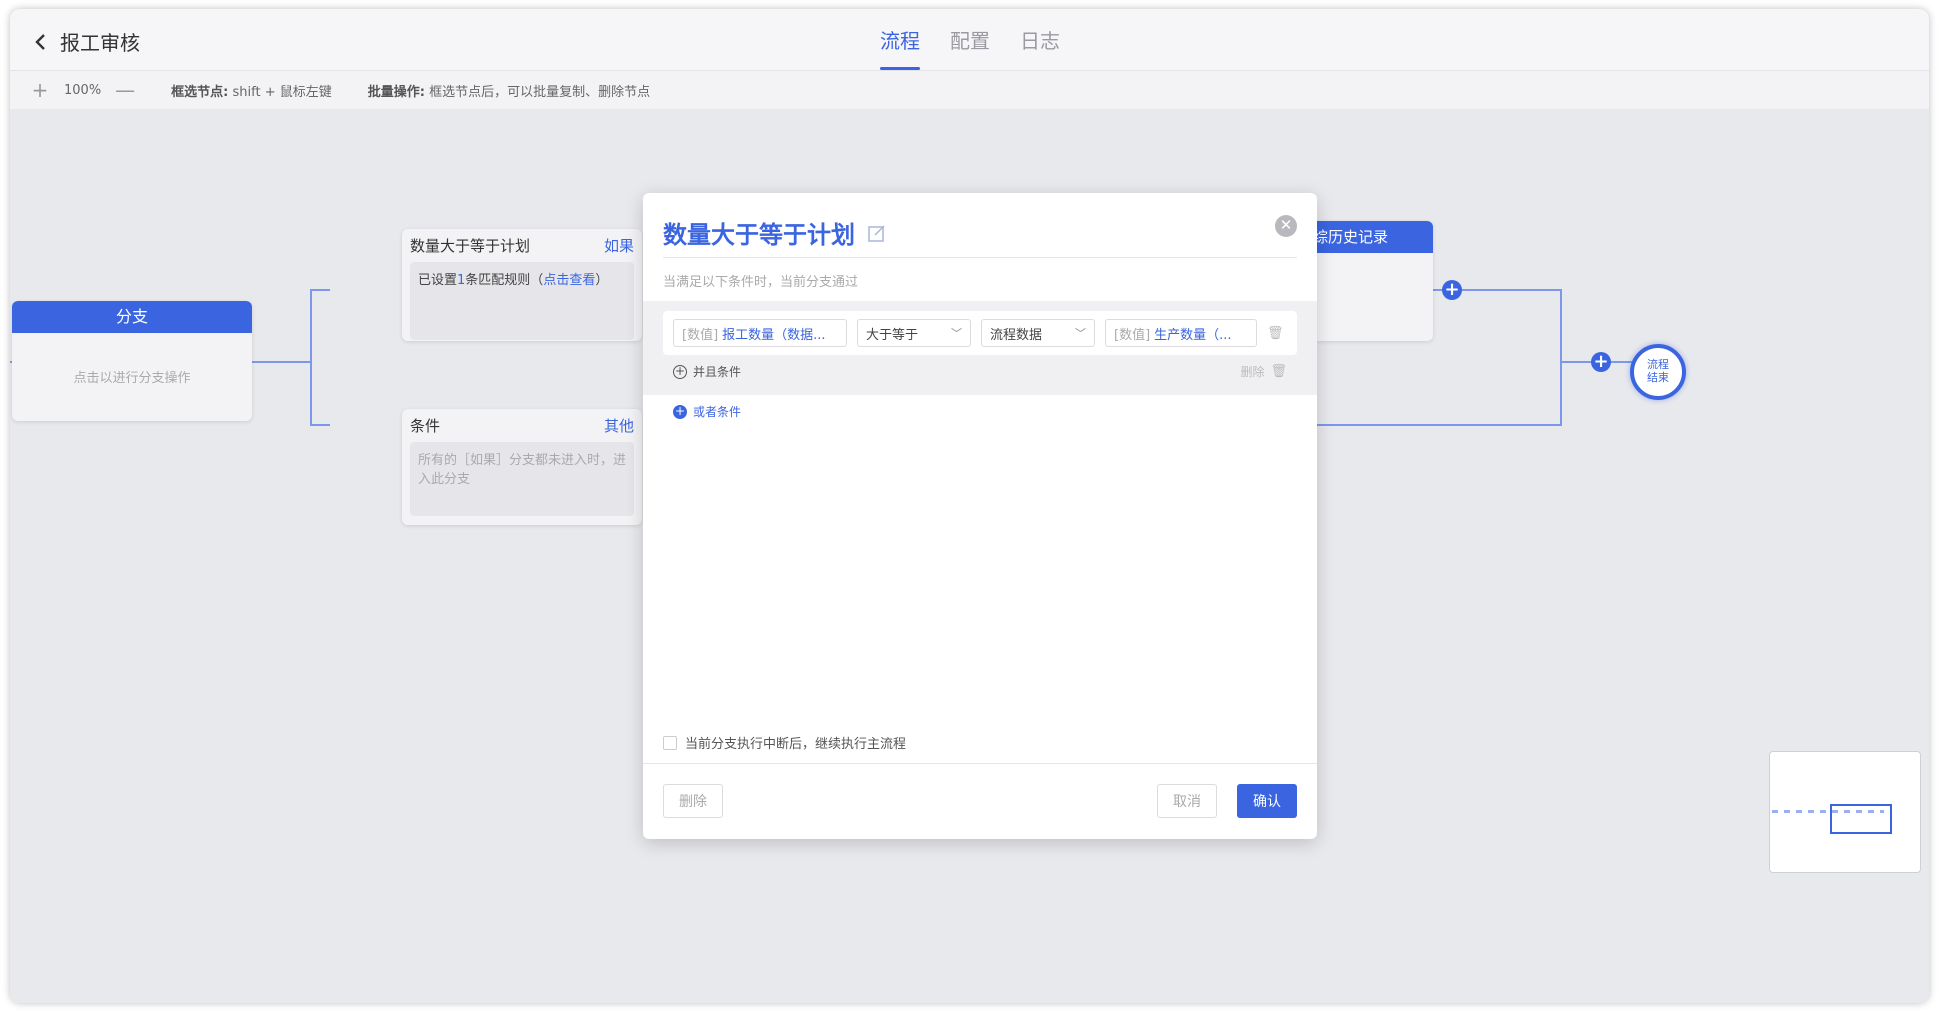 This screenshot has height=1013, width=1940. What do you see at coordinates (1040, 47) in the screenshot?
I see `tab-log: 日志` at bounding box center [1040, 47].